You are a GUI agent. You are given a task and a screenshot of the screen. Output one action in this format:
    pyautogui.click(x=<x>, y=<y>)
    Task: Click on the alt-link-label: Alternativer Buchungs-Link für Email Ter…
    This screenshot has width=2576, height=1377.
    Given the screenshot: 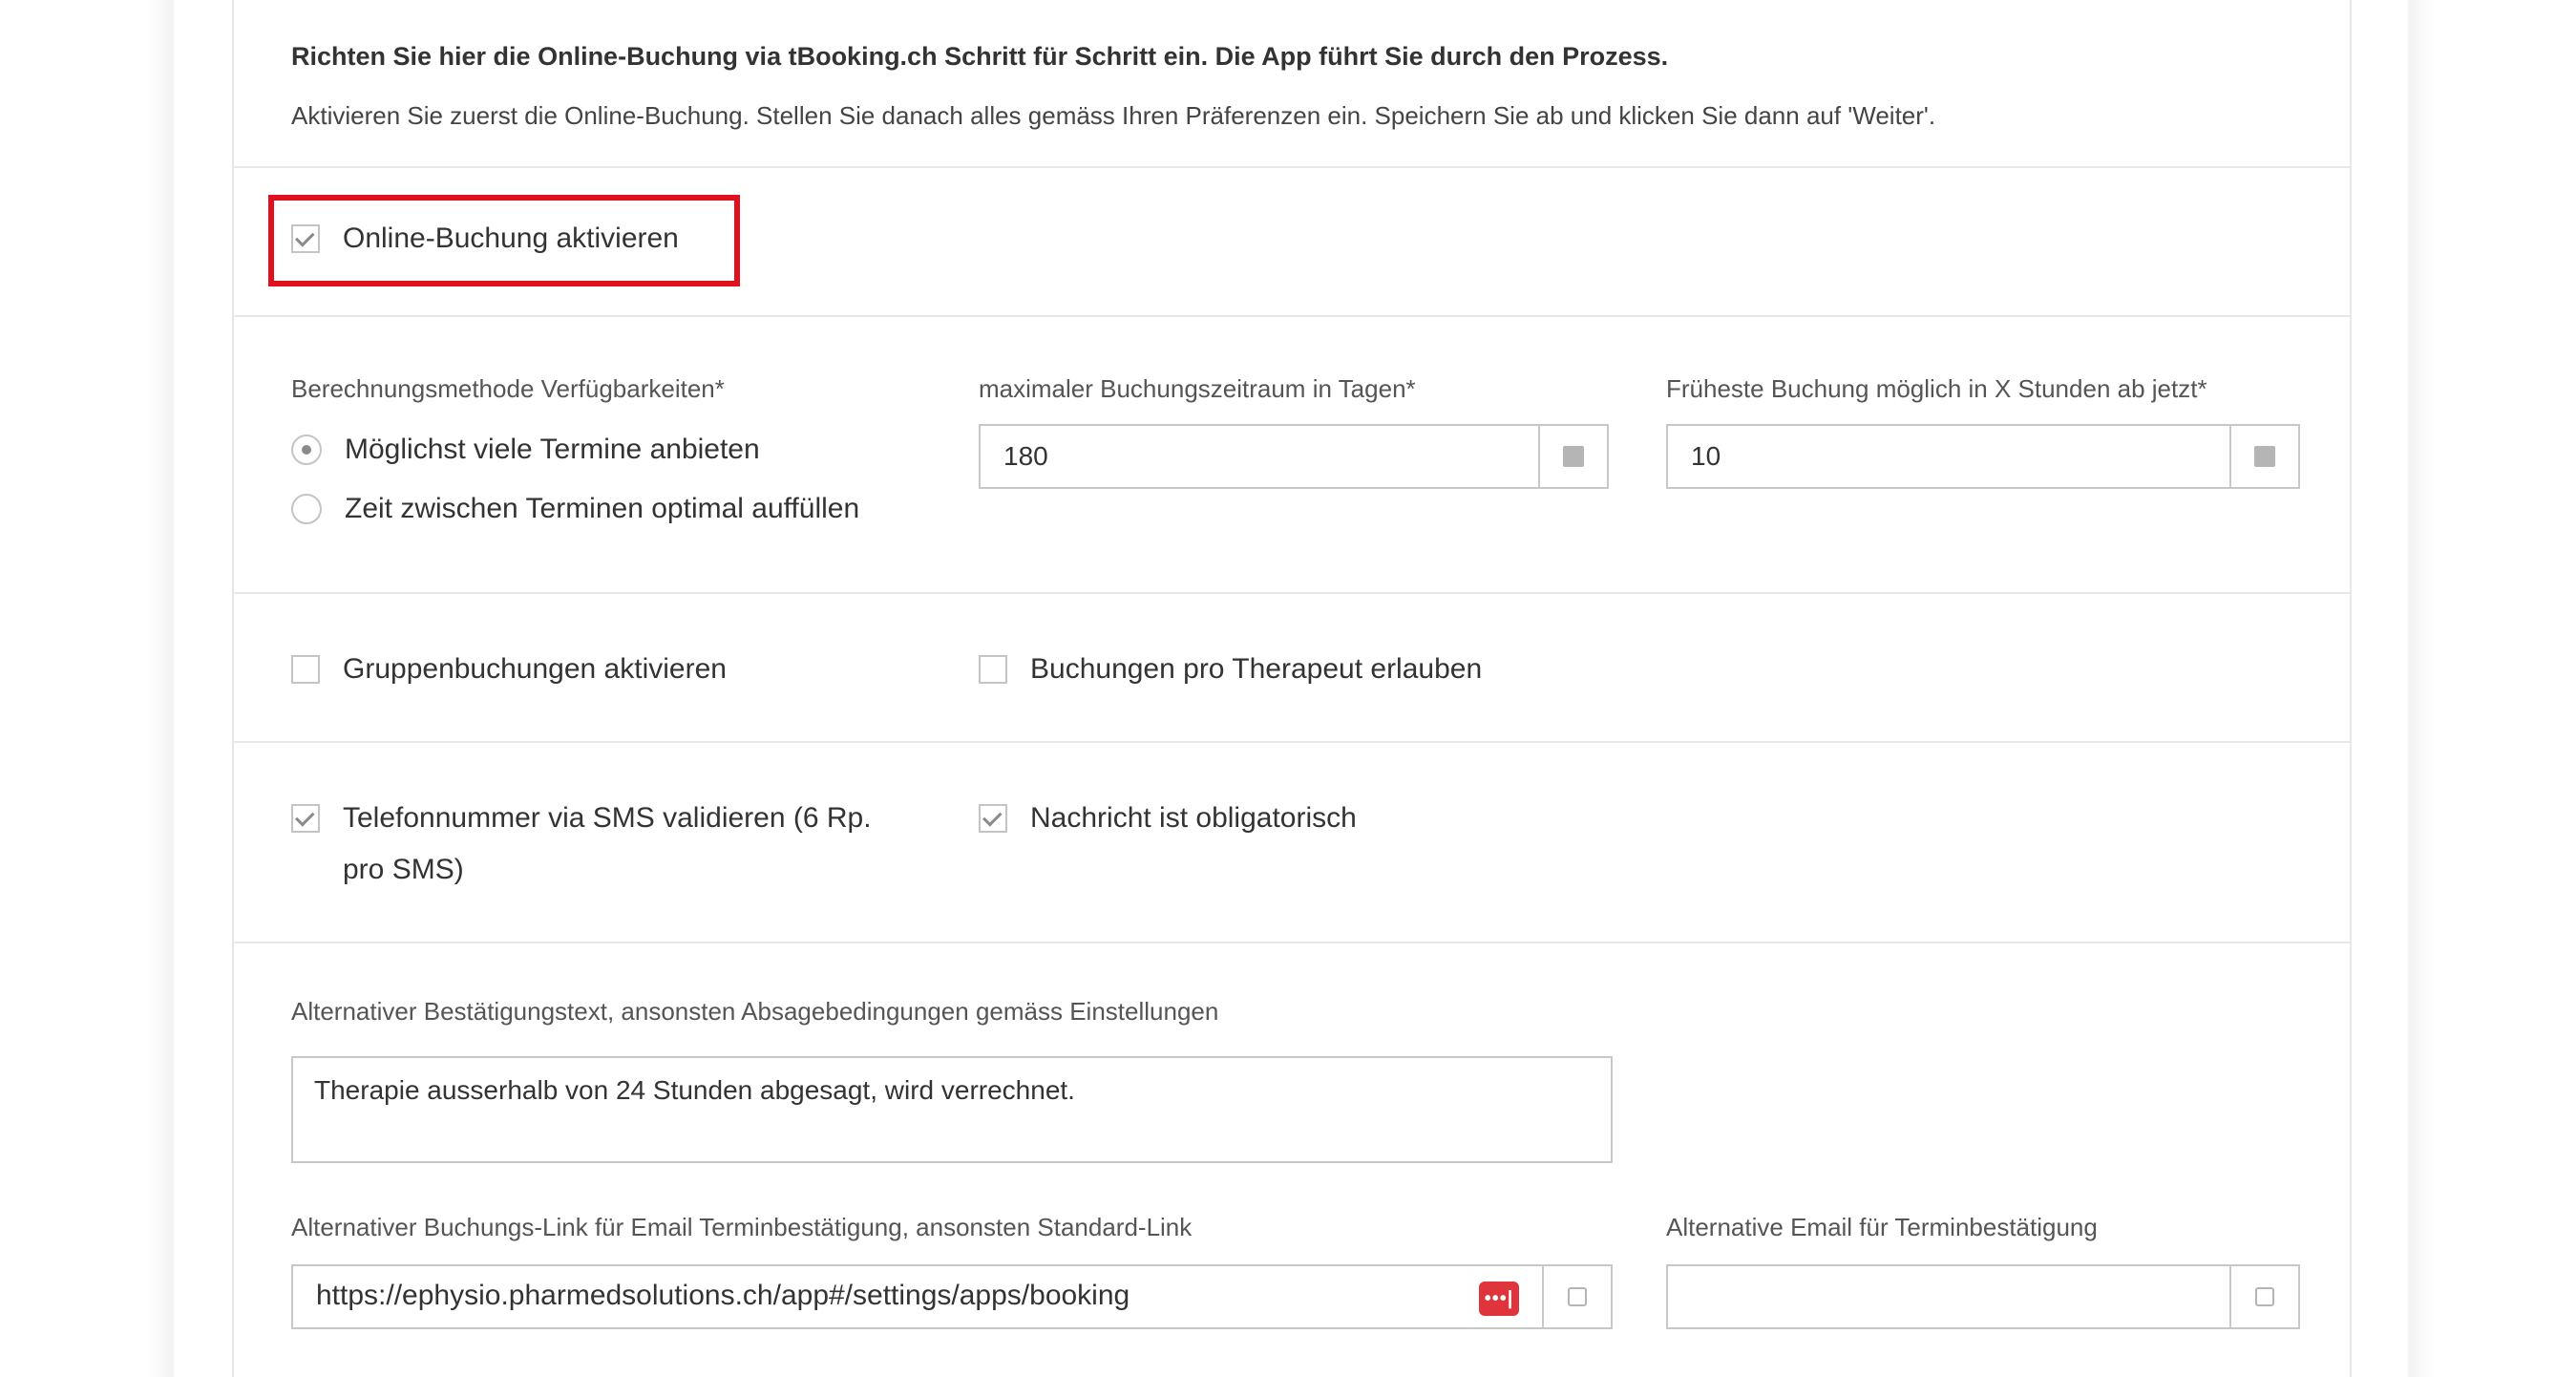 What is the action you would take?
    pyautogui.click(x=742, y=1227)
    